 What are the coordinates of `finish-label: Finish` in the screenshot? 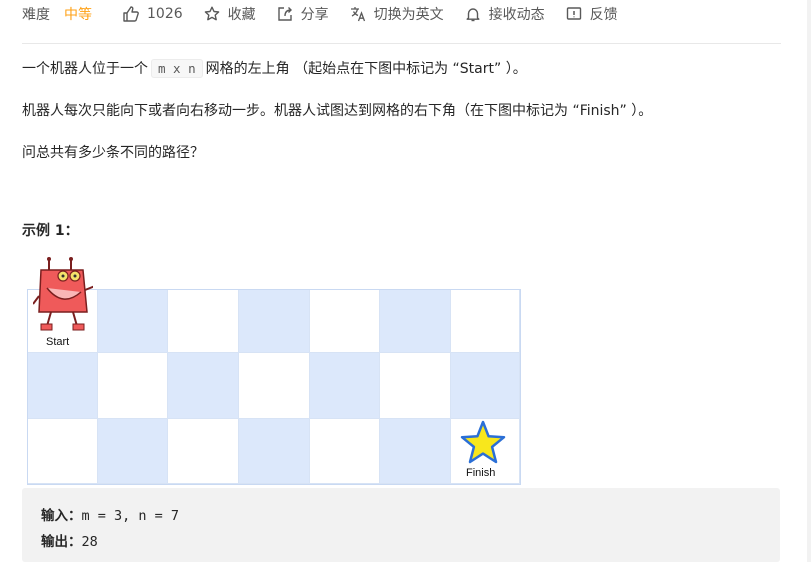 It's located at (481, 473).